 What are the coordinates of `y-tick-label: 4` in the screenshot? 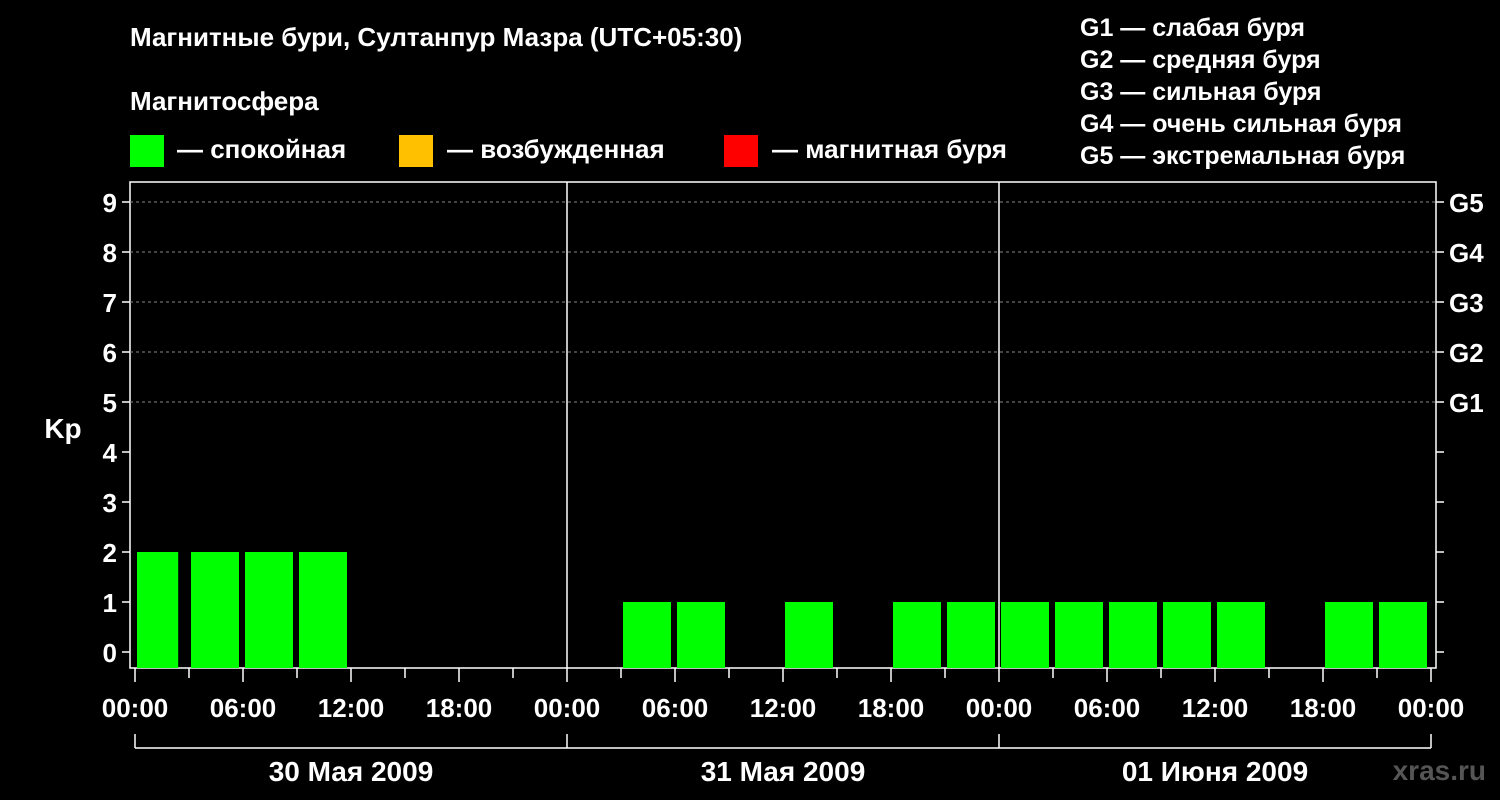 It's located at (110, 453).